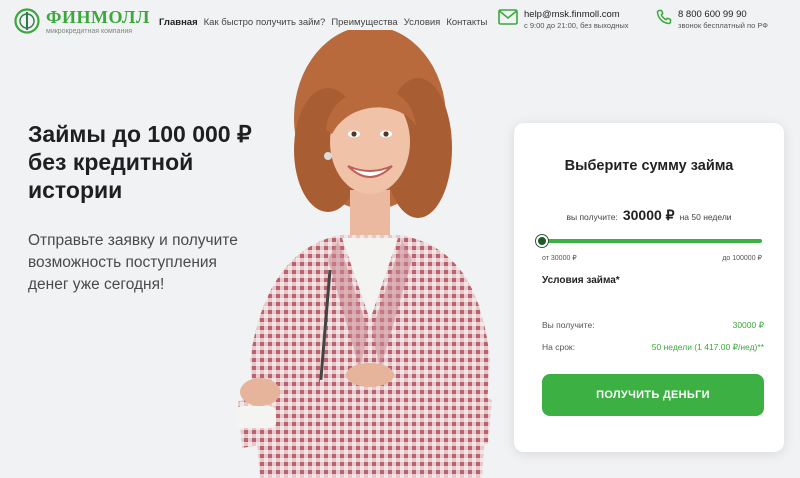  Describe the element at coordinates (576, 15) in the screenshot. I see `email-address: help@msk.finmoll.com` at that location.